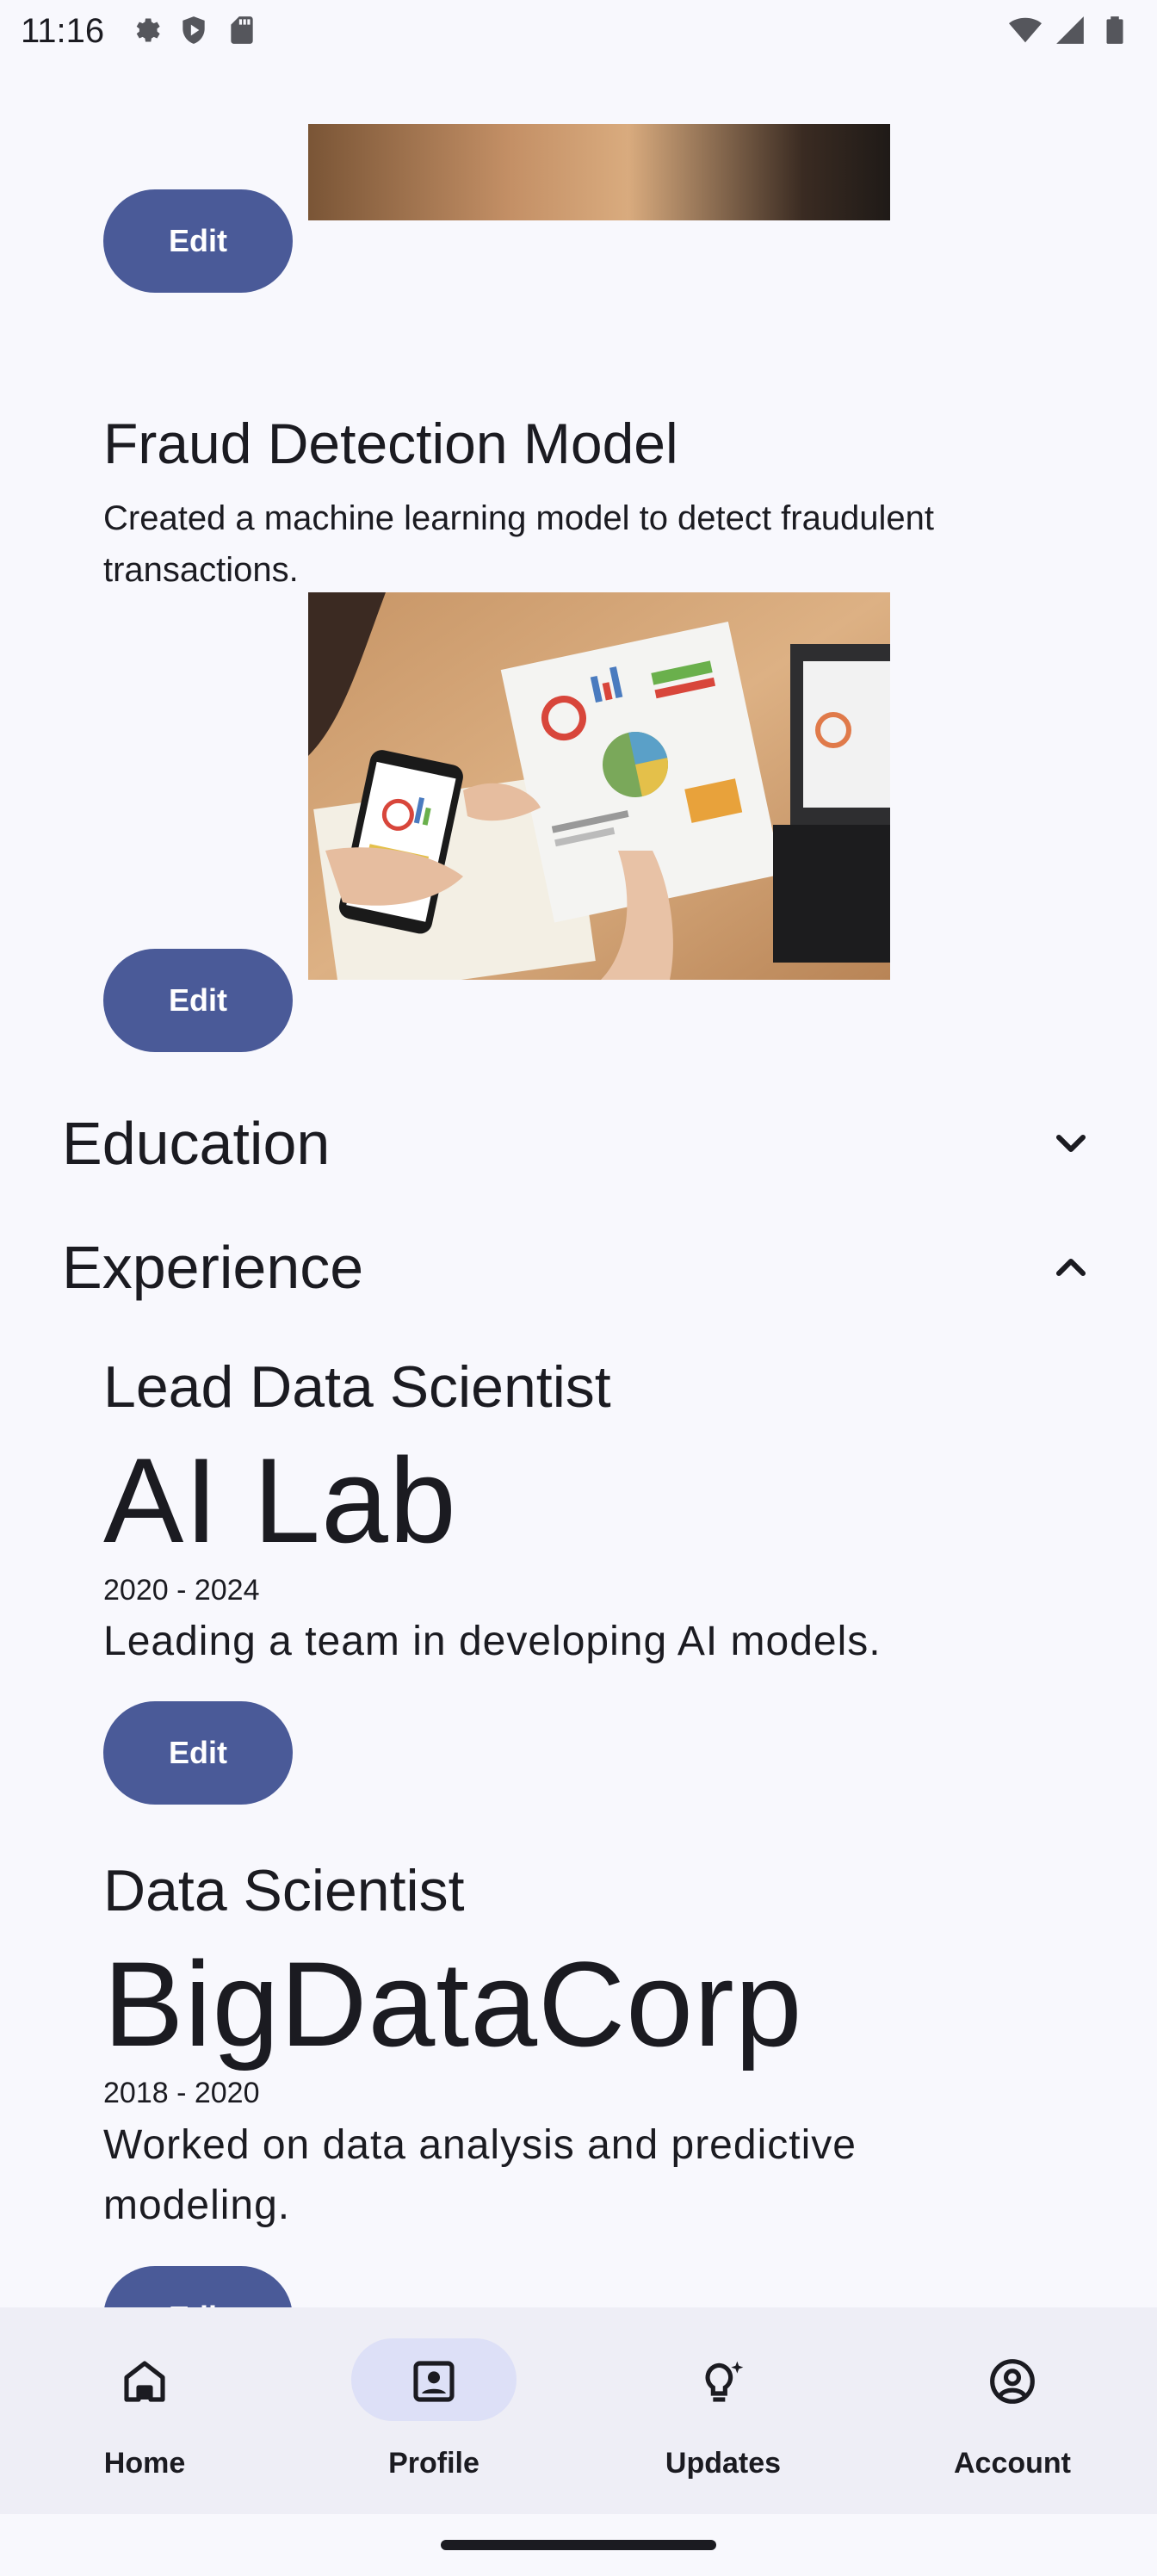 The height and width of the screenshot is (2576, 1157). What do you see at coordinates (145, 2410) in the screenshot?
I see `nav-item-home: Home` at bounding box center [145, 2410].